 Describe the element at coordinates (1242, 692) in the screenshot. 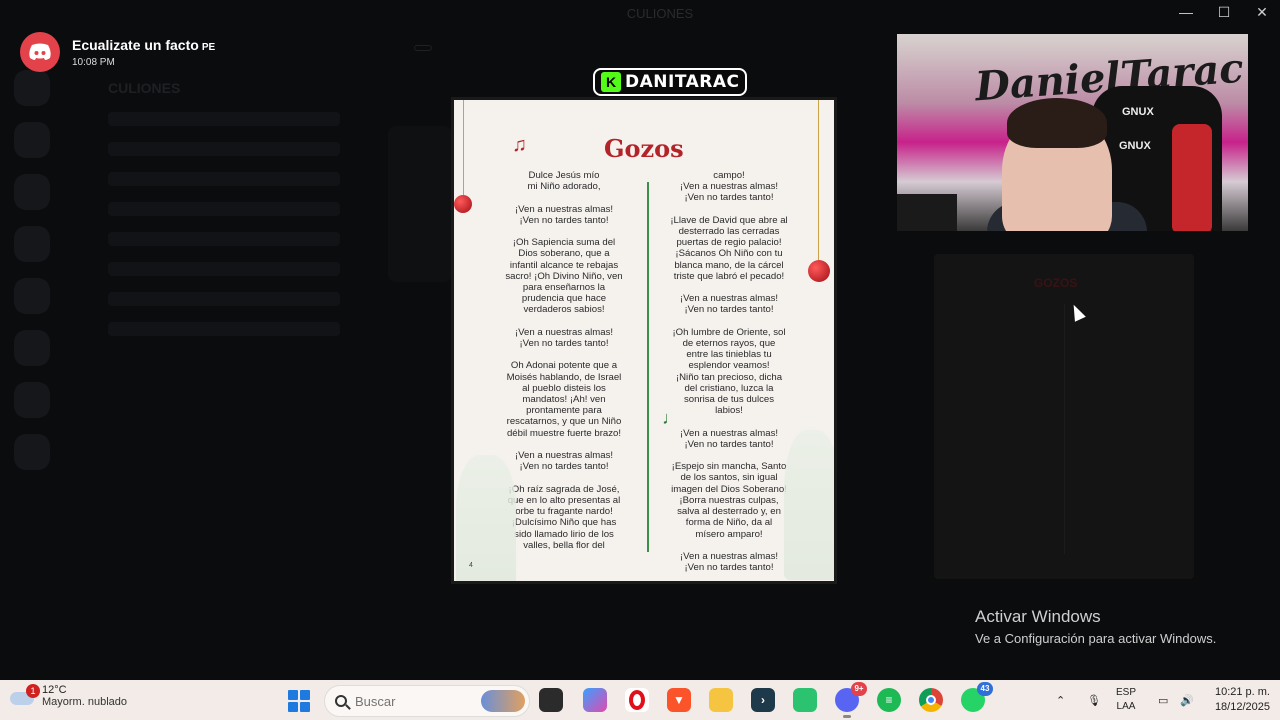

I see `clock-time: 10:21 p. m.` at that location.